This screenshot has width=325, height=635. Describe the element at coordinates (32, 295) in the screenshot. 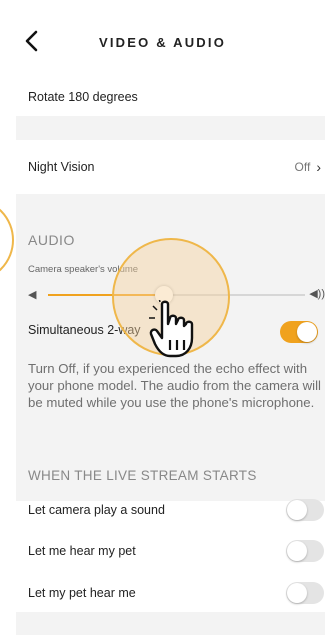

I see `volume-low-icon: ◀` at that location.